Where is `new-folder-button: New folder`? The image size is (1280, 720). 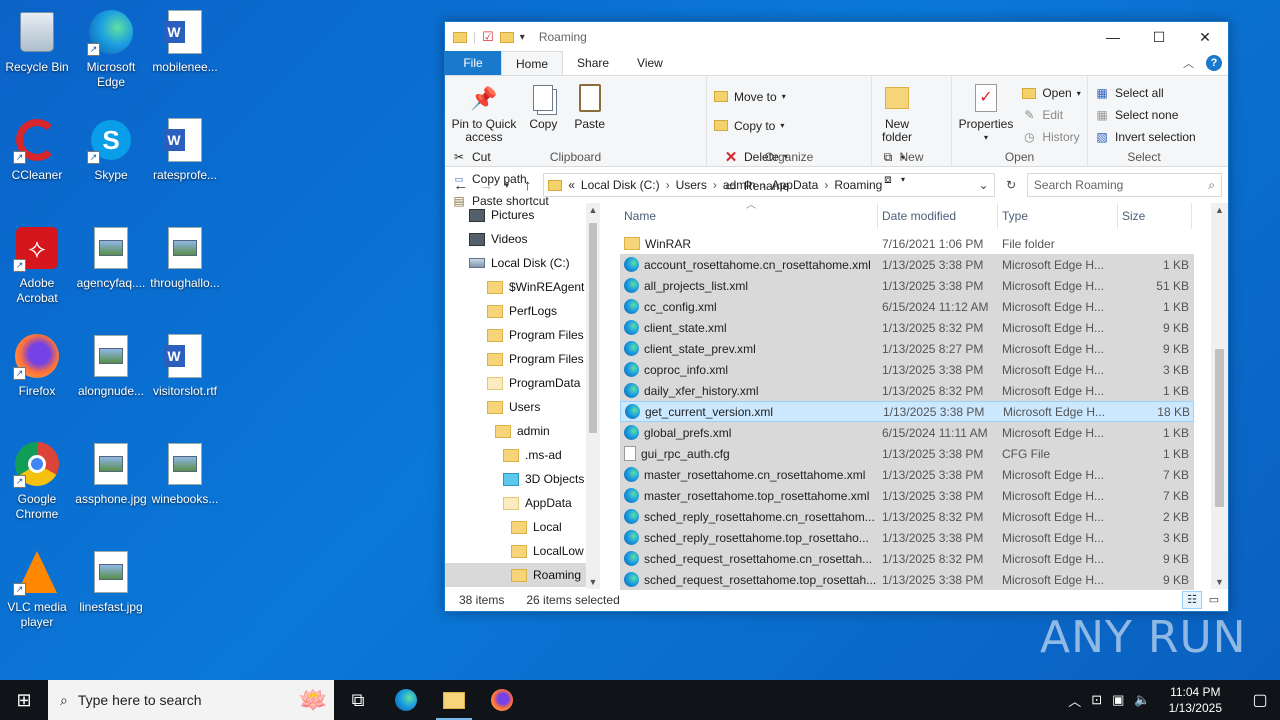
new-folder-button: New folder is located at coordinates (897, 112).